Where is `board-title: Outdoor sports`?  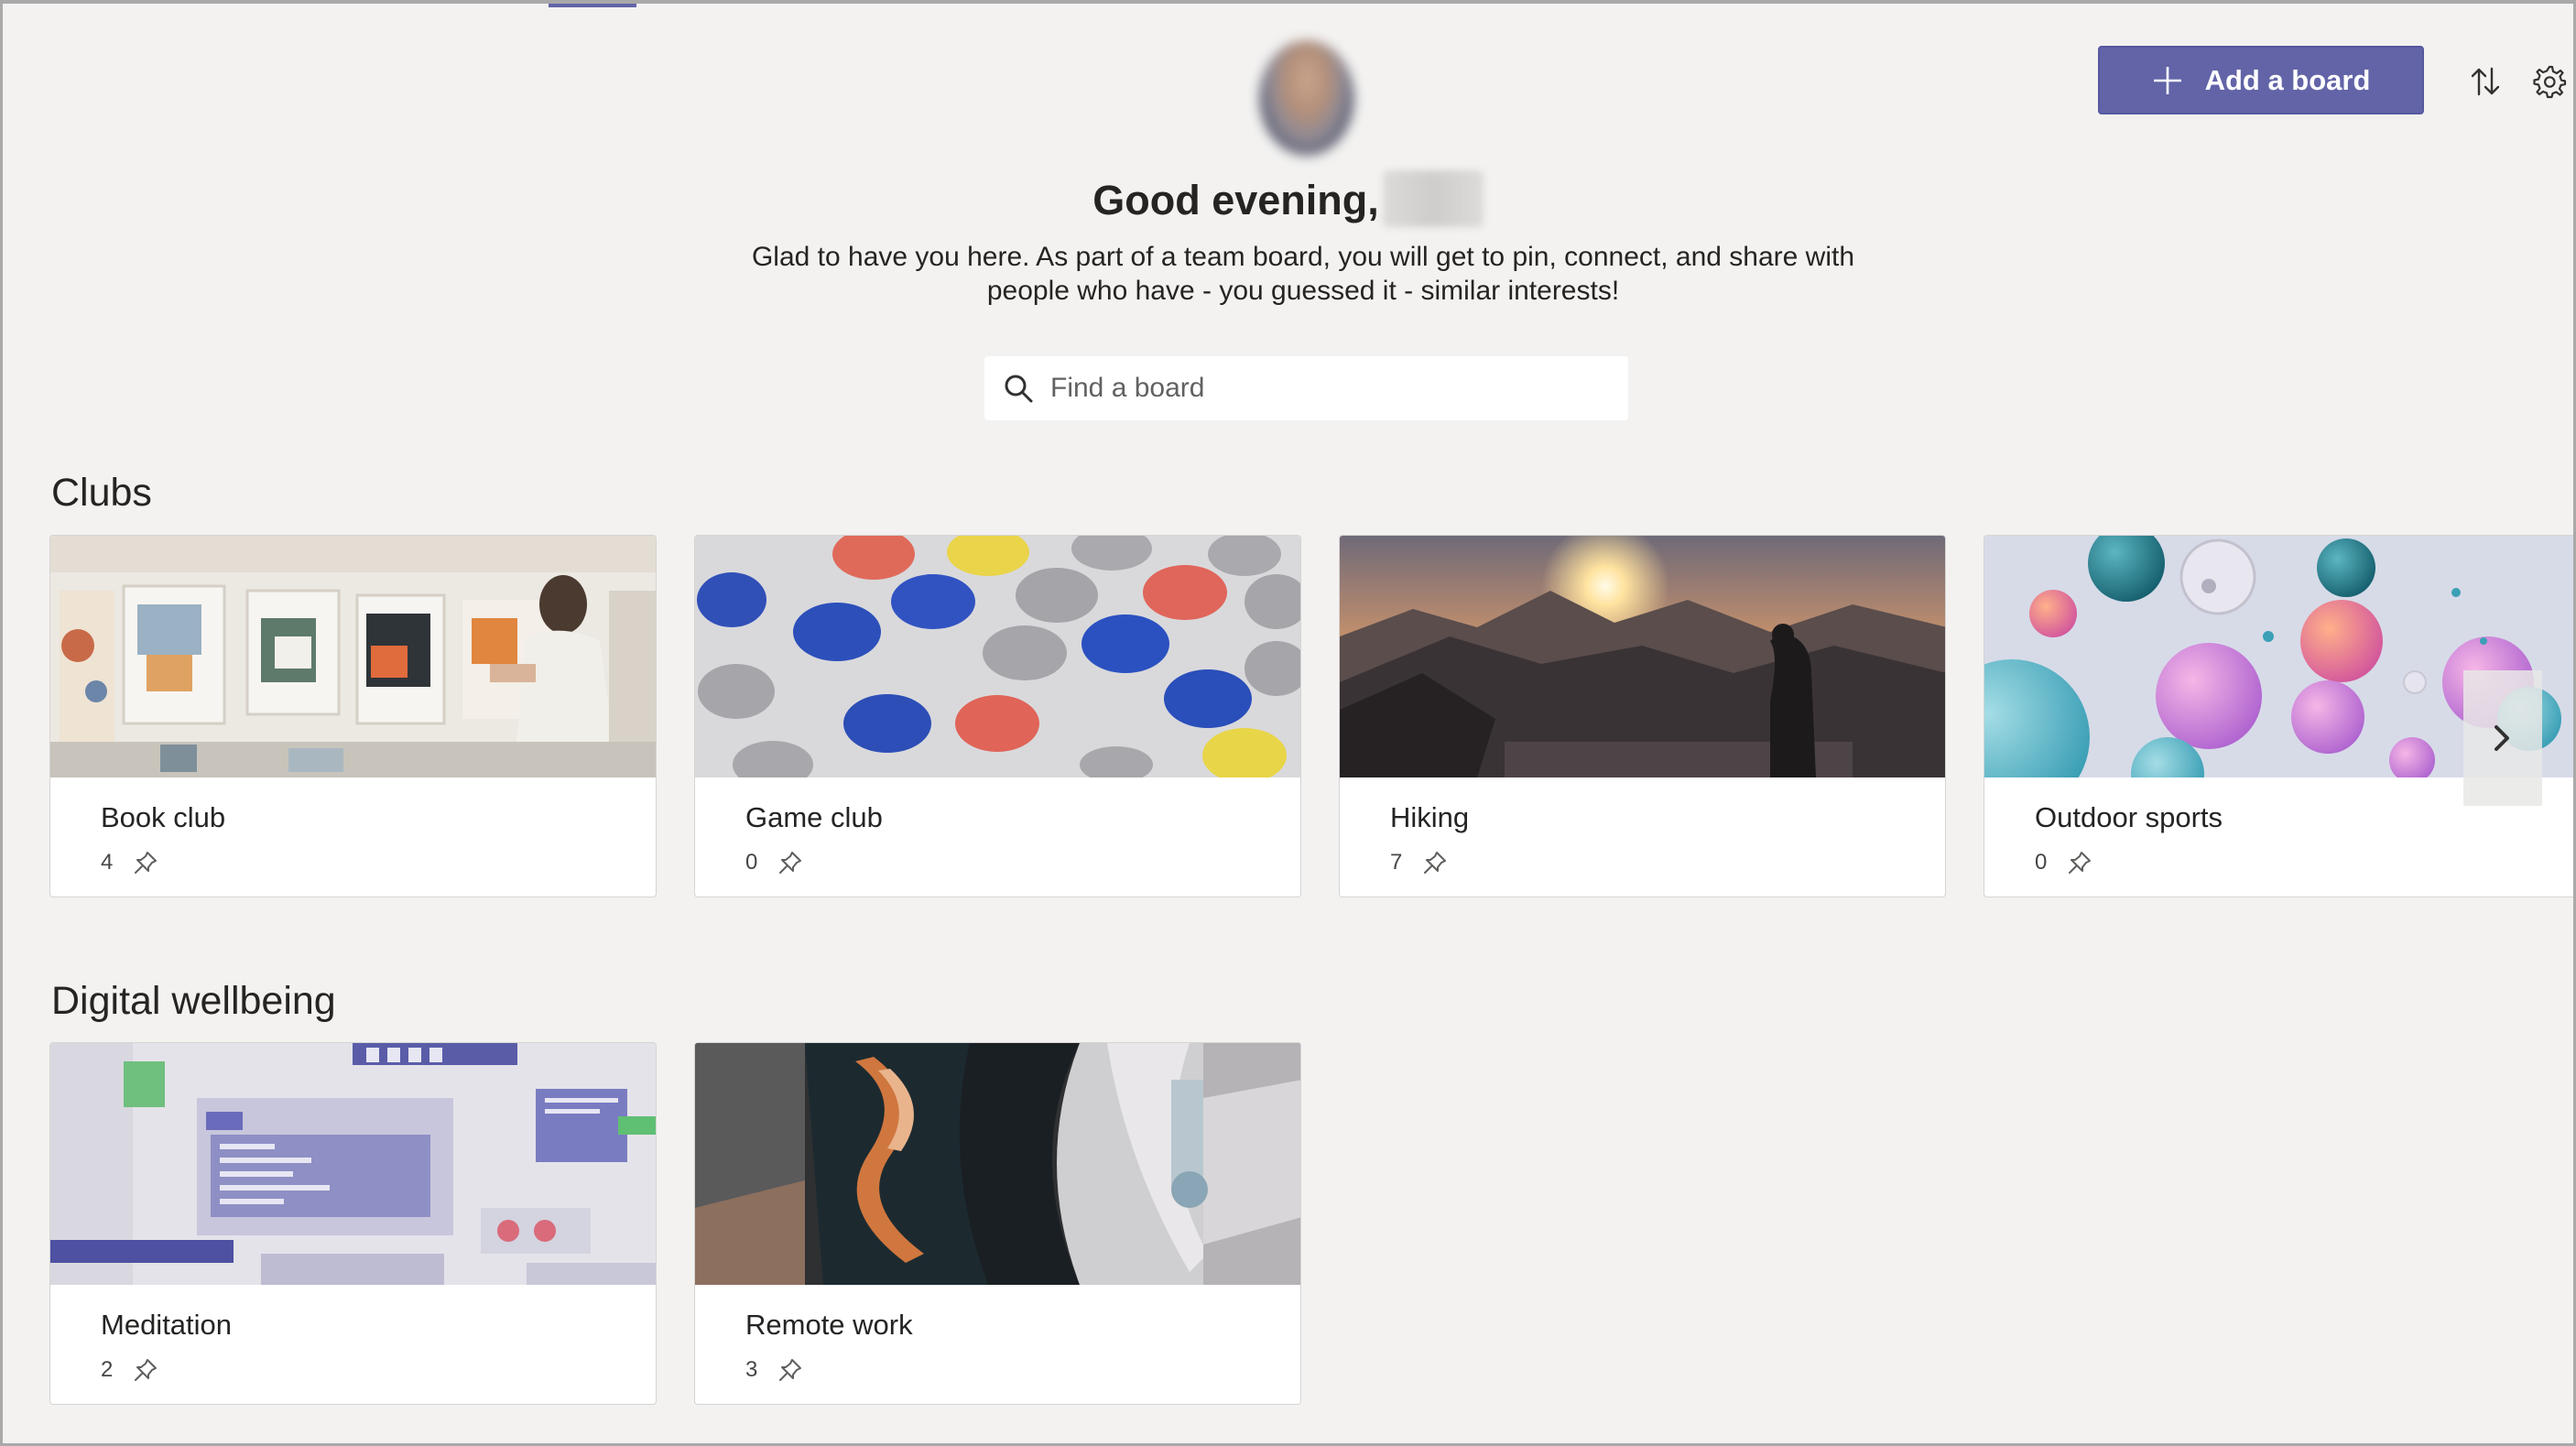 board-title: Outdoor sports is located at coordinates (2129, 817).